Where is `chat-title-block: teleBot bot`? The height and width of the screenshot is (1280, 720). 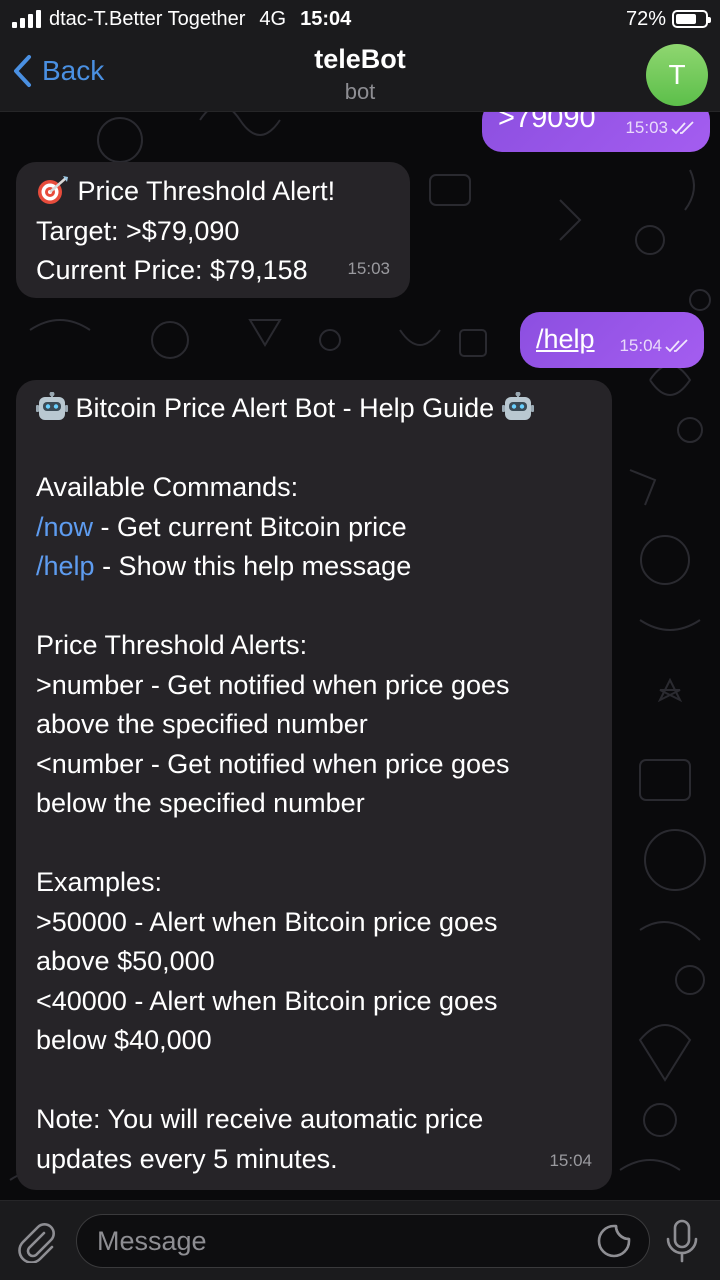 chat-title-block: teleBot bot is located at coordinates (360, 74).